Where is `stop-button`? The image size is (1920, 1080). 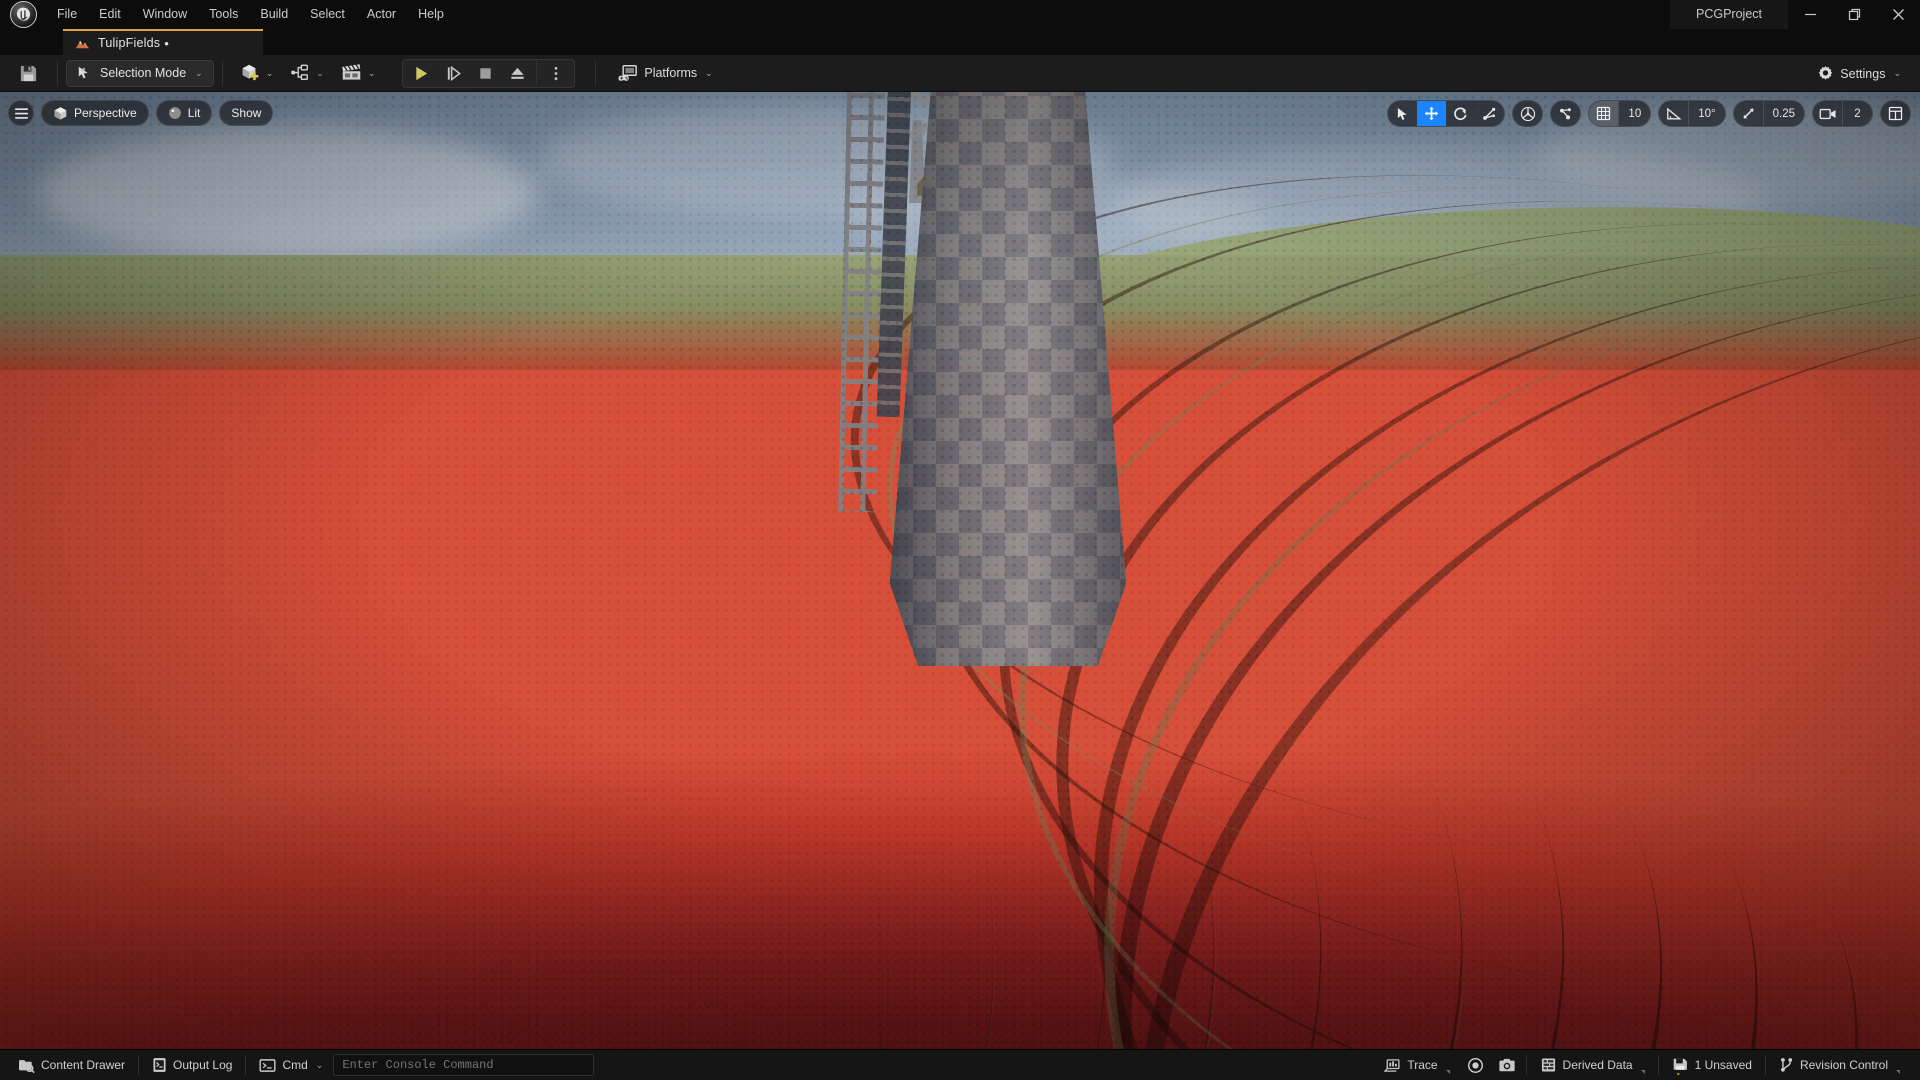 stop-button is located at coordinates (485, 73).